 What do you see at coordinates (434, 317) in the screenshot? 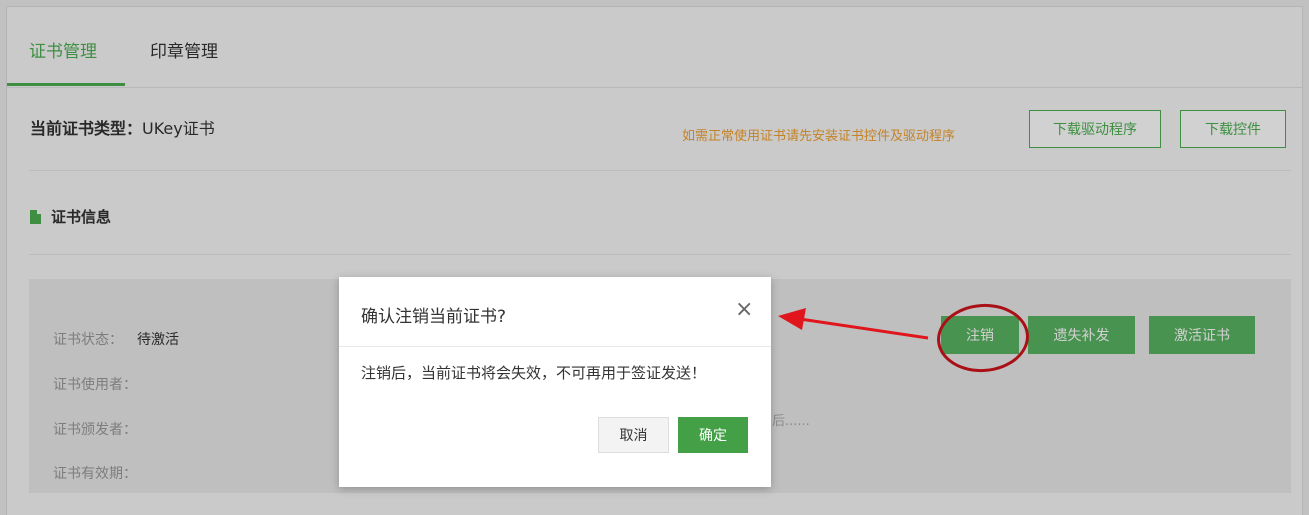
I see `dialog-title: 确认注销当前证书?` at bounding box center [434, 317].